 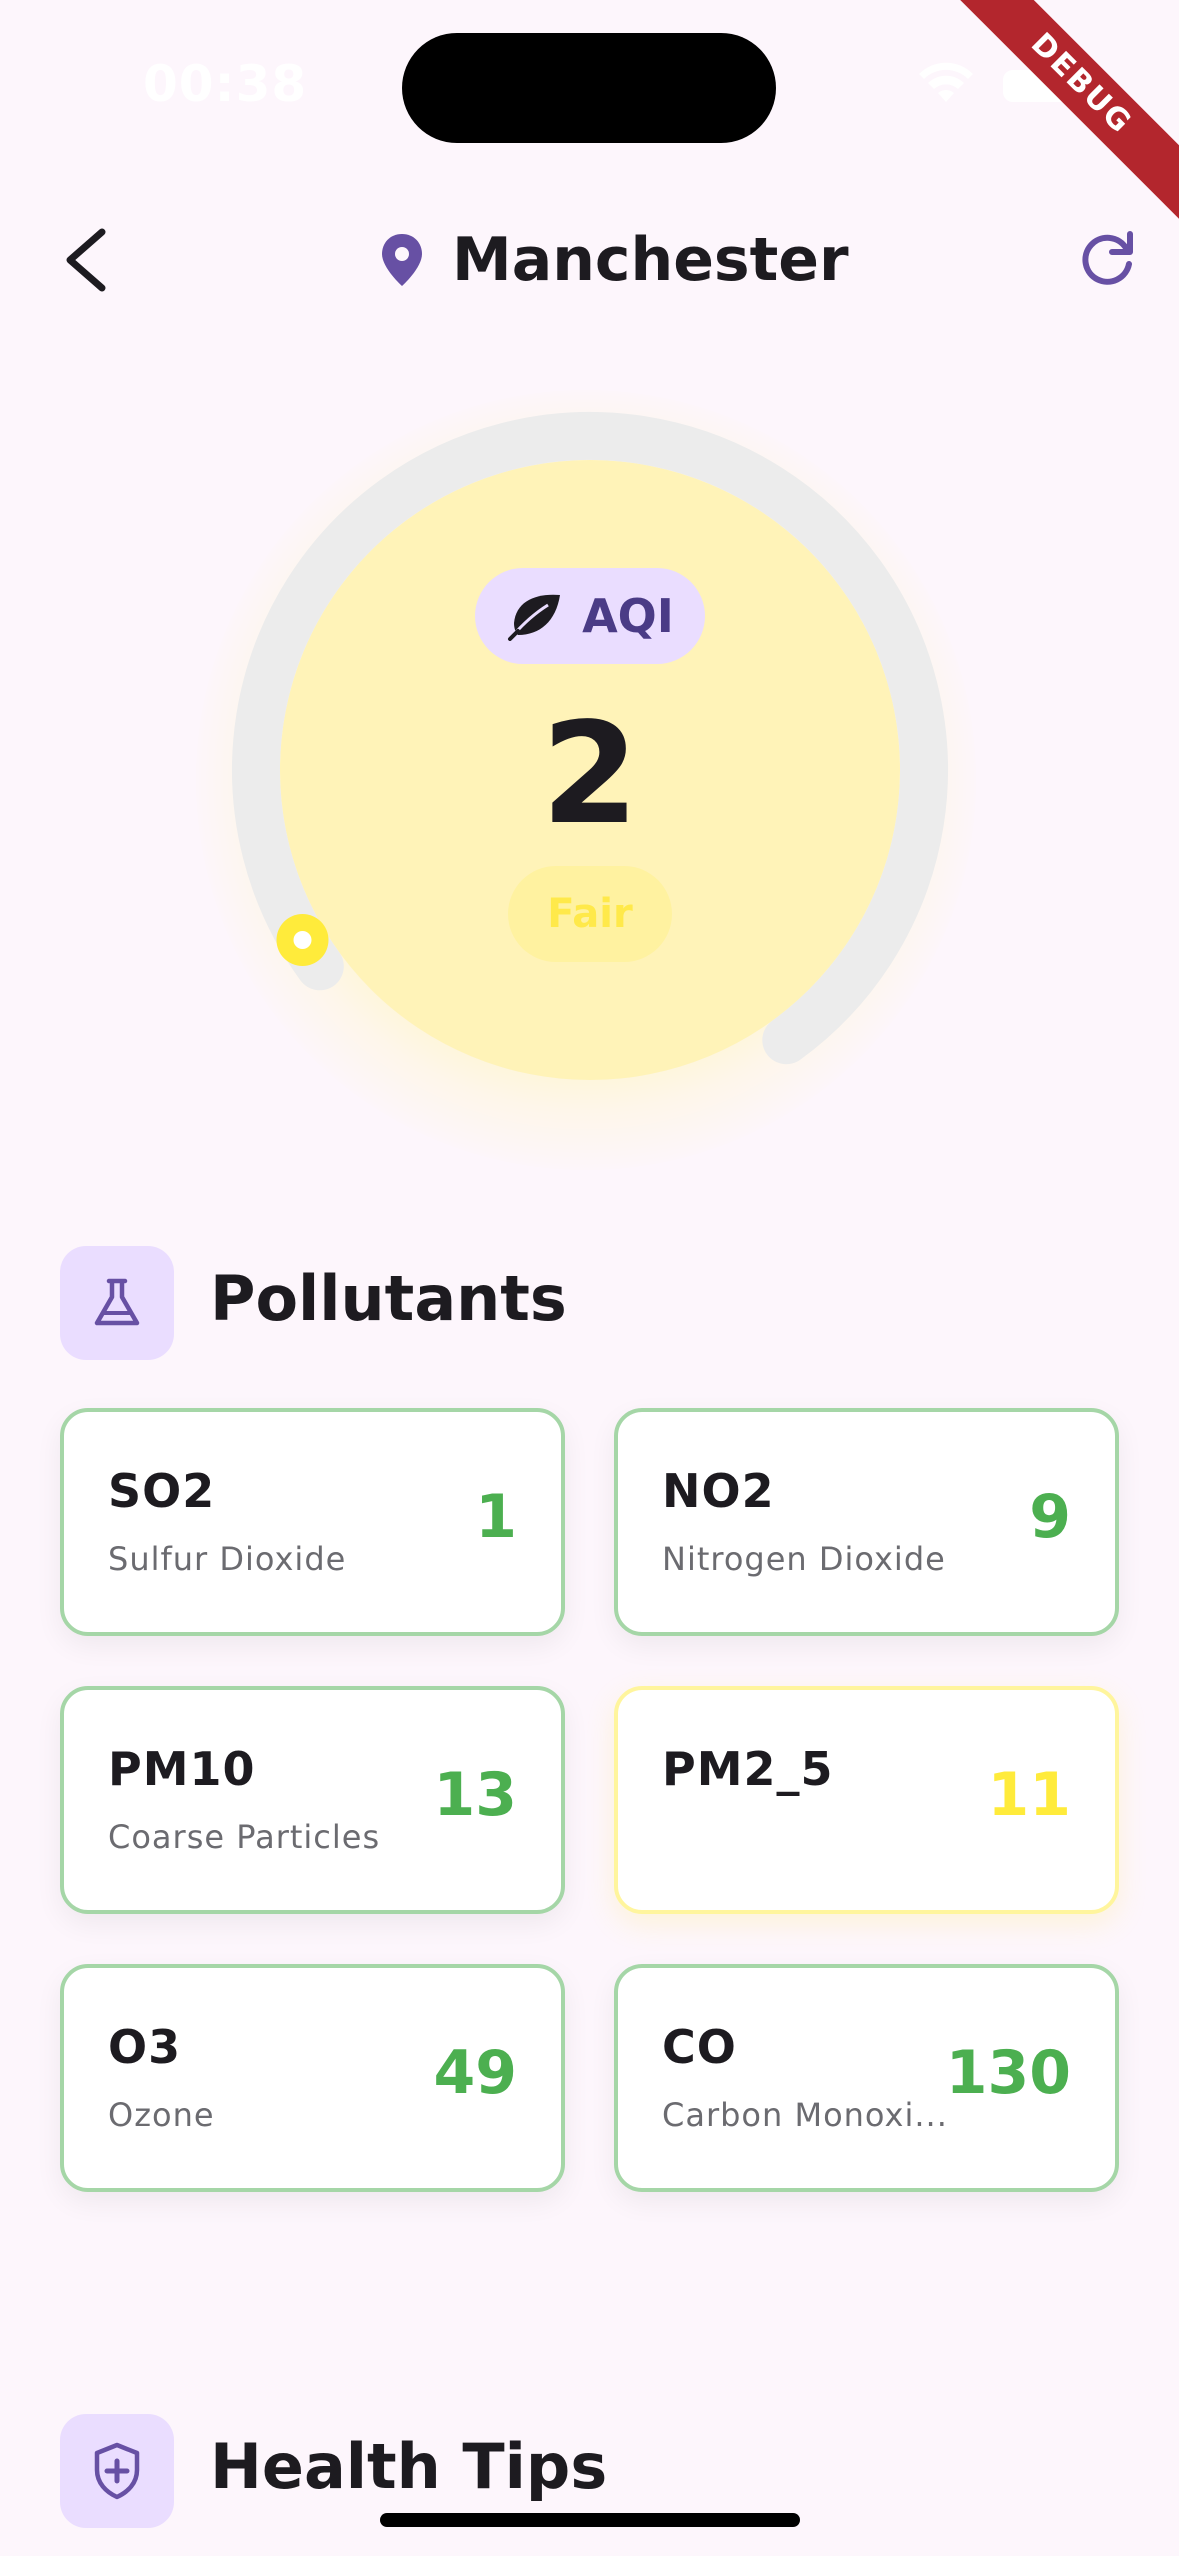 What do you see at coordinates (866, 2078) in the screenshot?
I see `pollutant-card-co: CO Carbon Monoxi... 130` at bounding box center [866, 2078].